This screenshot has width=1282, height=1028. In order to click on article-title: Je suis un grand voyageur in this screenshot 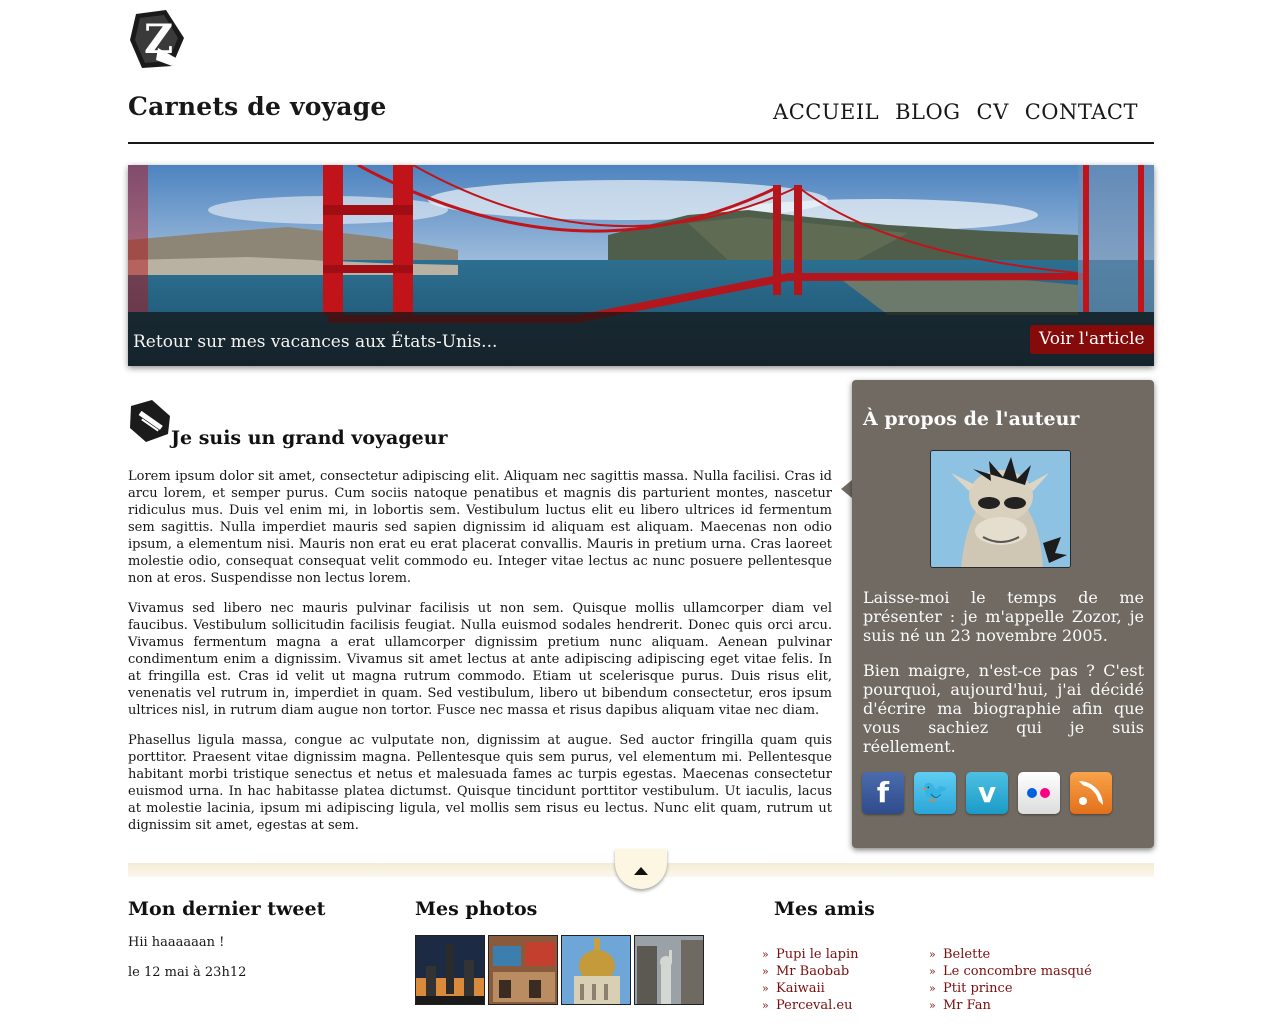, I will do `click(309, 438)`.